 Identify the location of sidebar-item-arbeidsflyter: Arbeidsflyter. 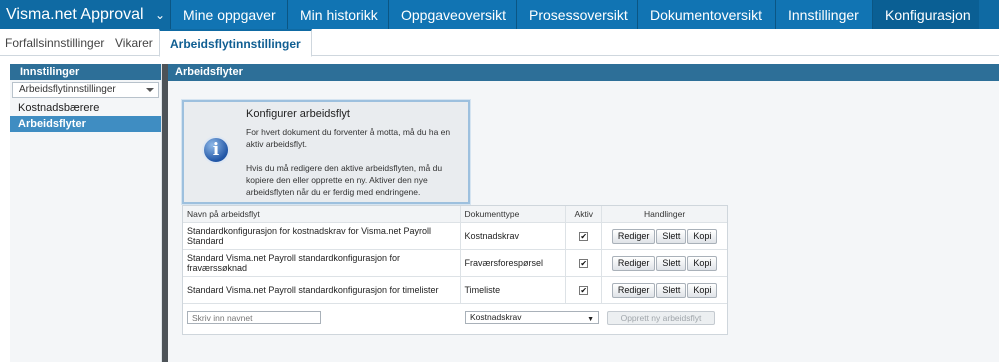
(85, 124).